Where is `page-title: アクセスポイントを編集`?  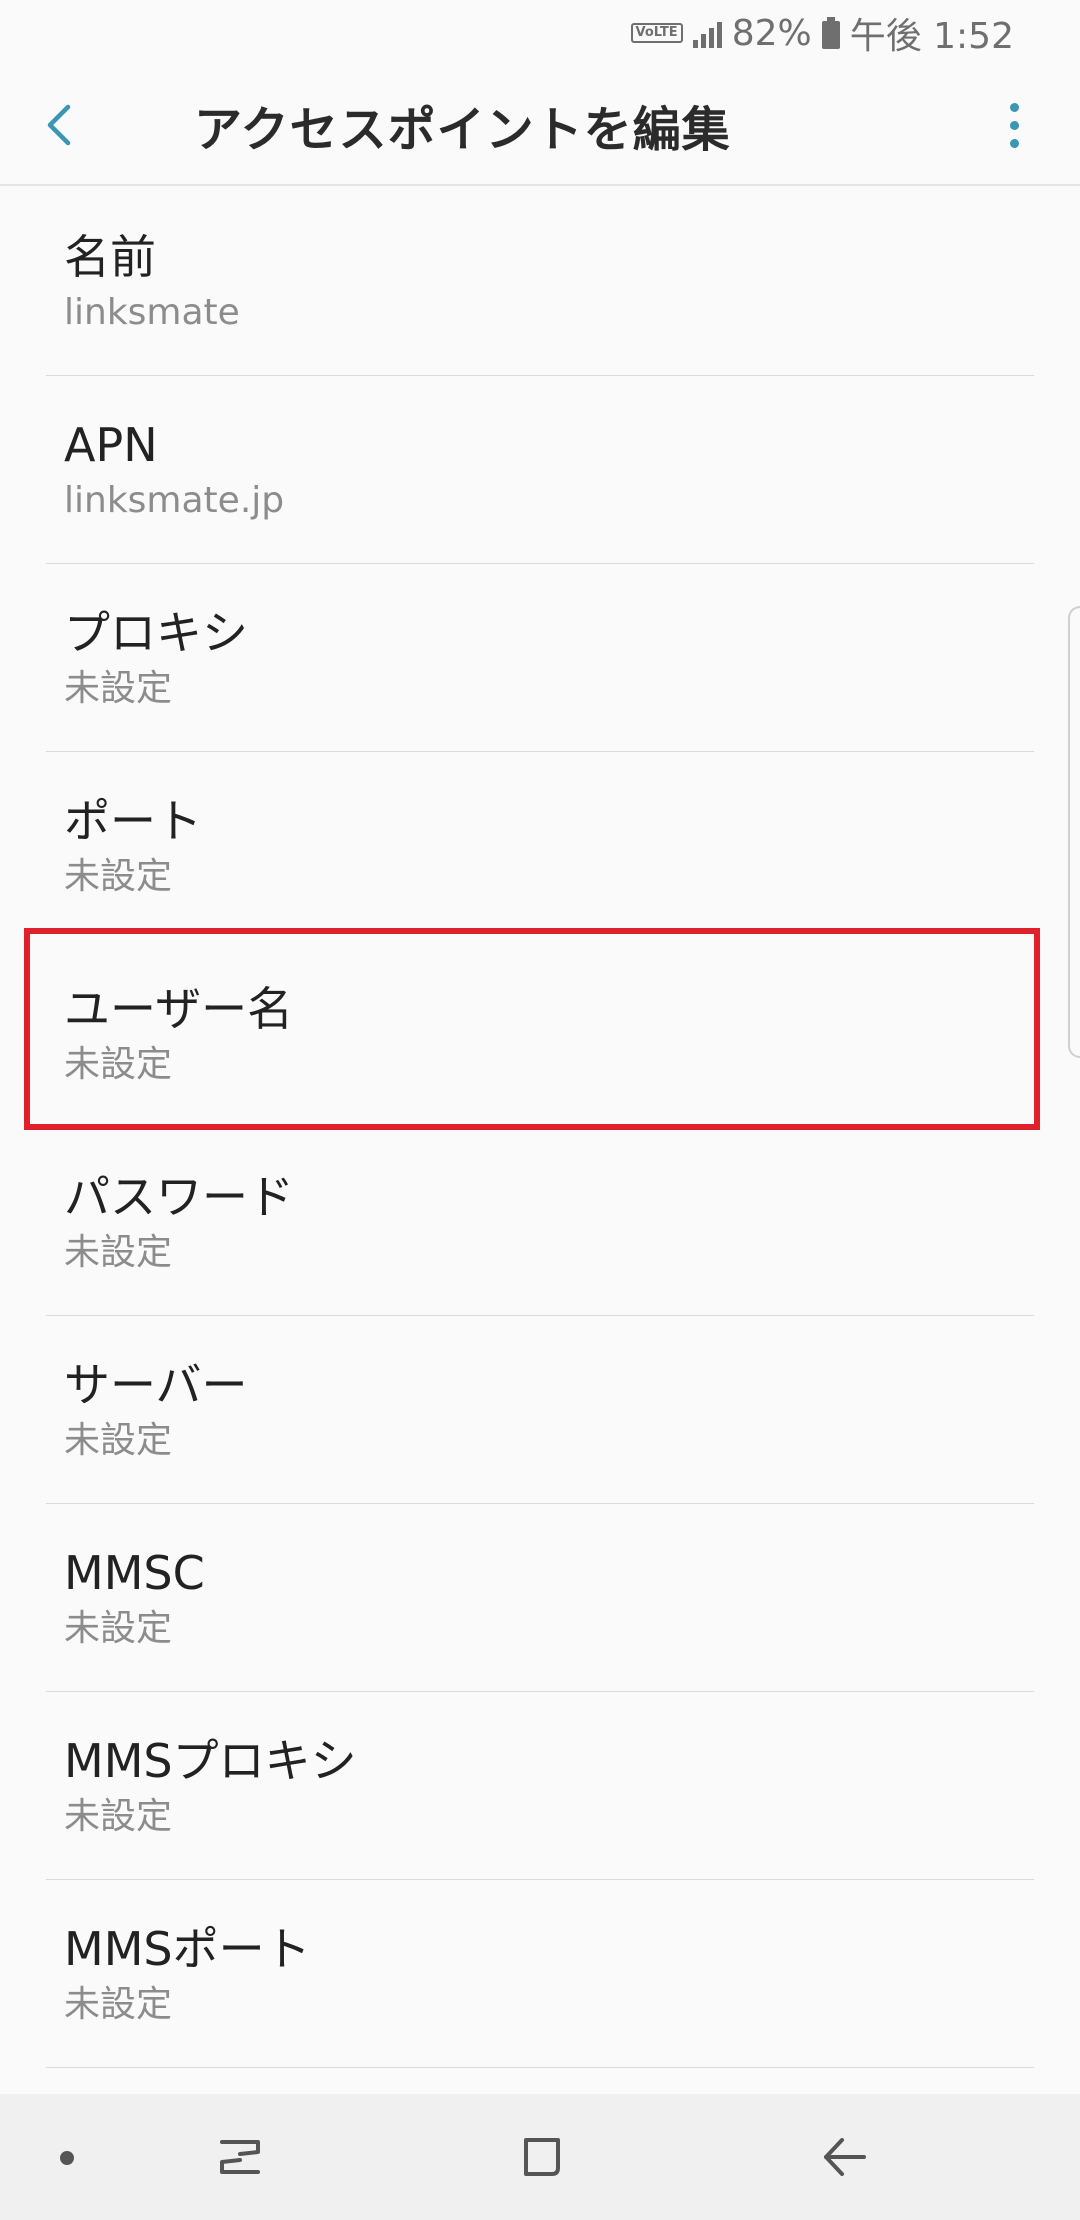 page-title: アクセスポイントを編集 is located at coordinates (462, 130).